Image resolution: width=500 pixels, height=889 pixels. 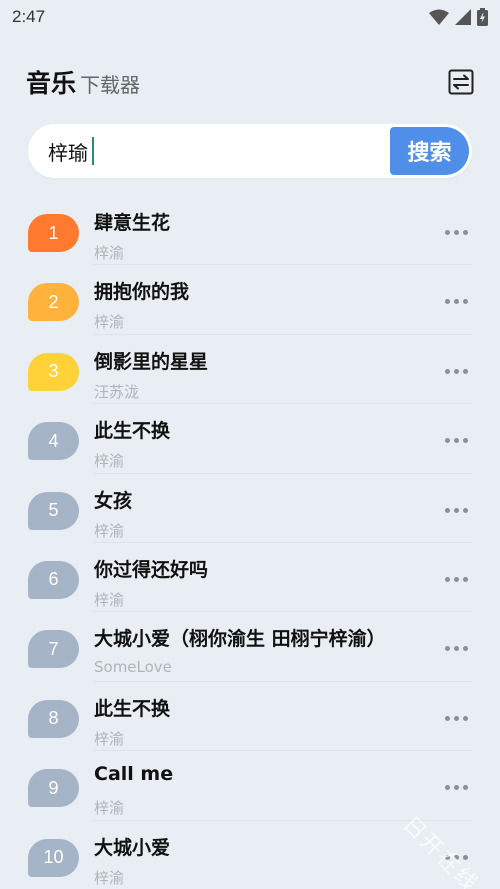 I want to click on song-row: 5 女孩梓渝, so click(x=250, y=508).